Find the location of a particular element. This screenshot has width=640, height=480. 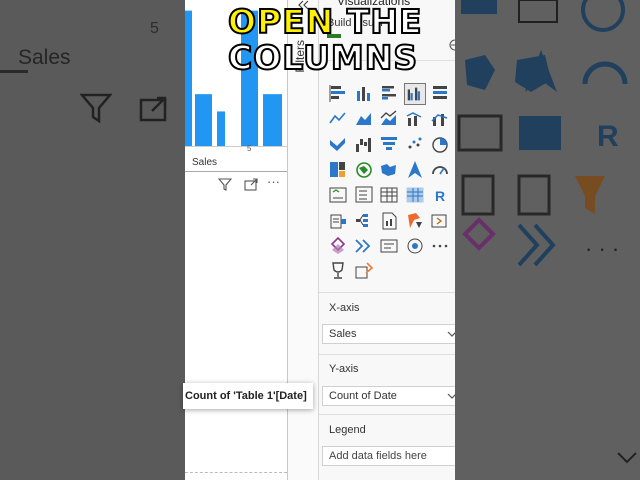

more-visuals-icon is located at coordinates (440, 246).